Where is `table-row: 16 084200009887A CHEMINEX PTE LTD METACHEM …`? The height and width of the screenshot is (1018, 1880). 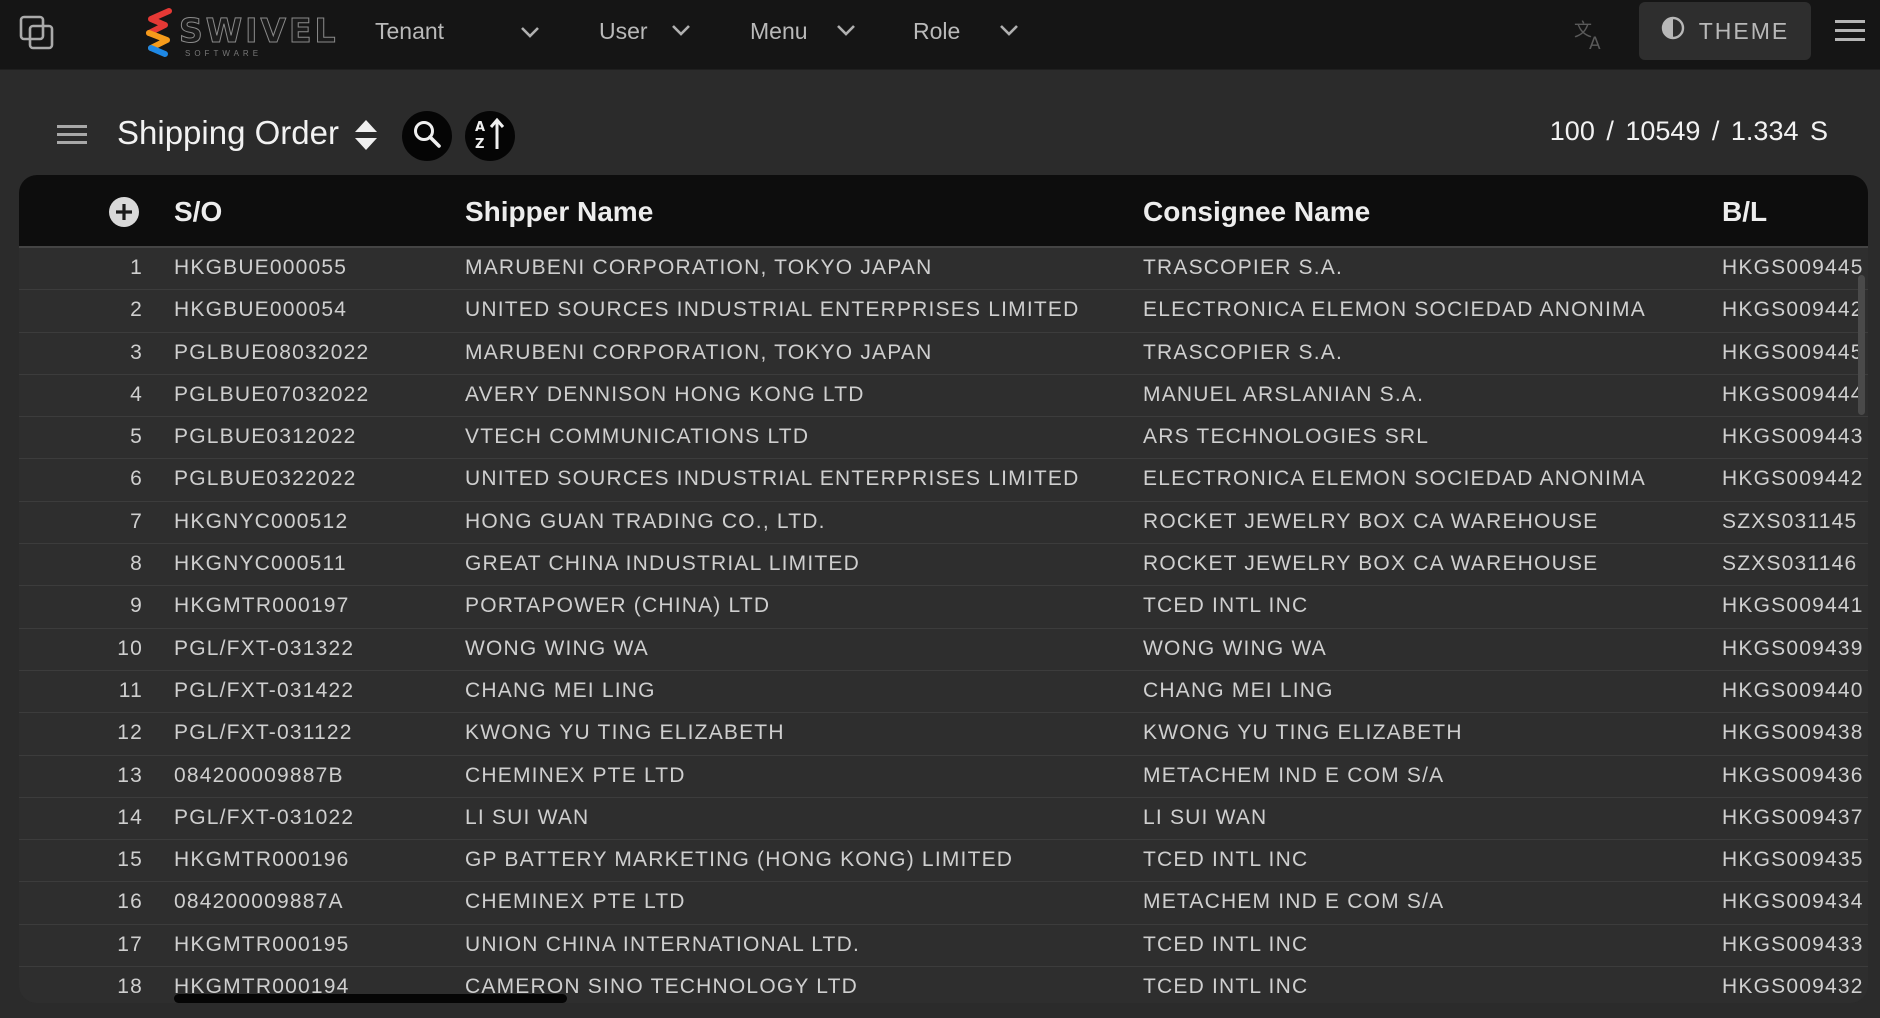
table-row: 16 084200009887A CHEMINEX PTE LTD METACHEM … is located at coordinates (943, 903).